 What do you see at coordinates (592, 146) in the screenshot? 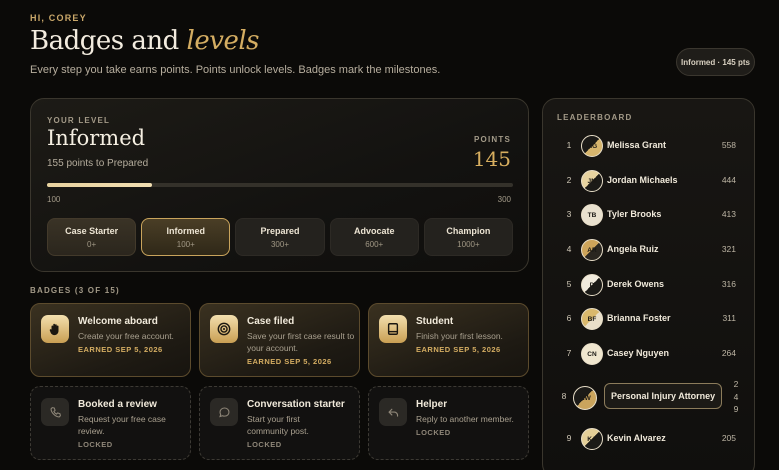
I see `avatar: MG` at bounding box center [592, 146].